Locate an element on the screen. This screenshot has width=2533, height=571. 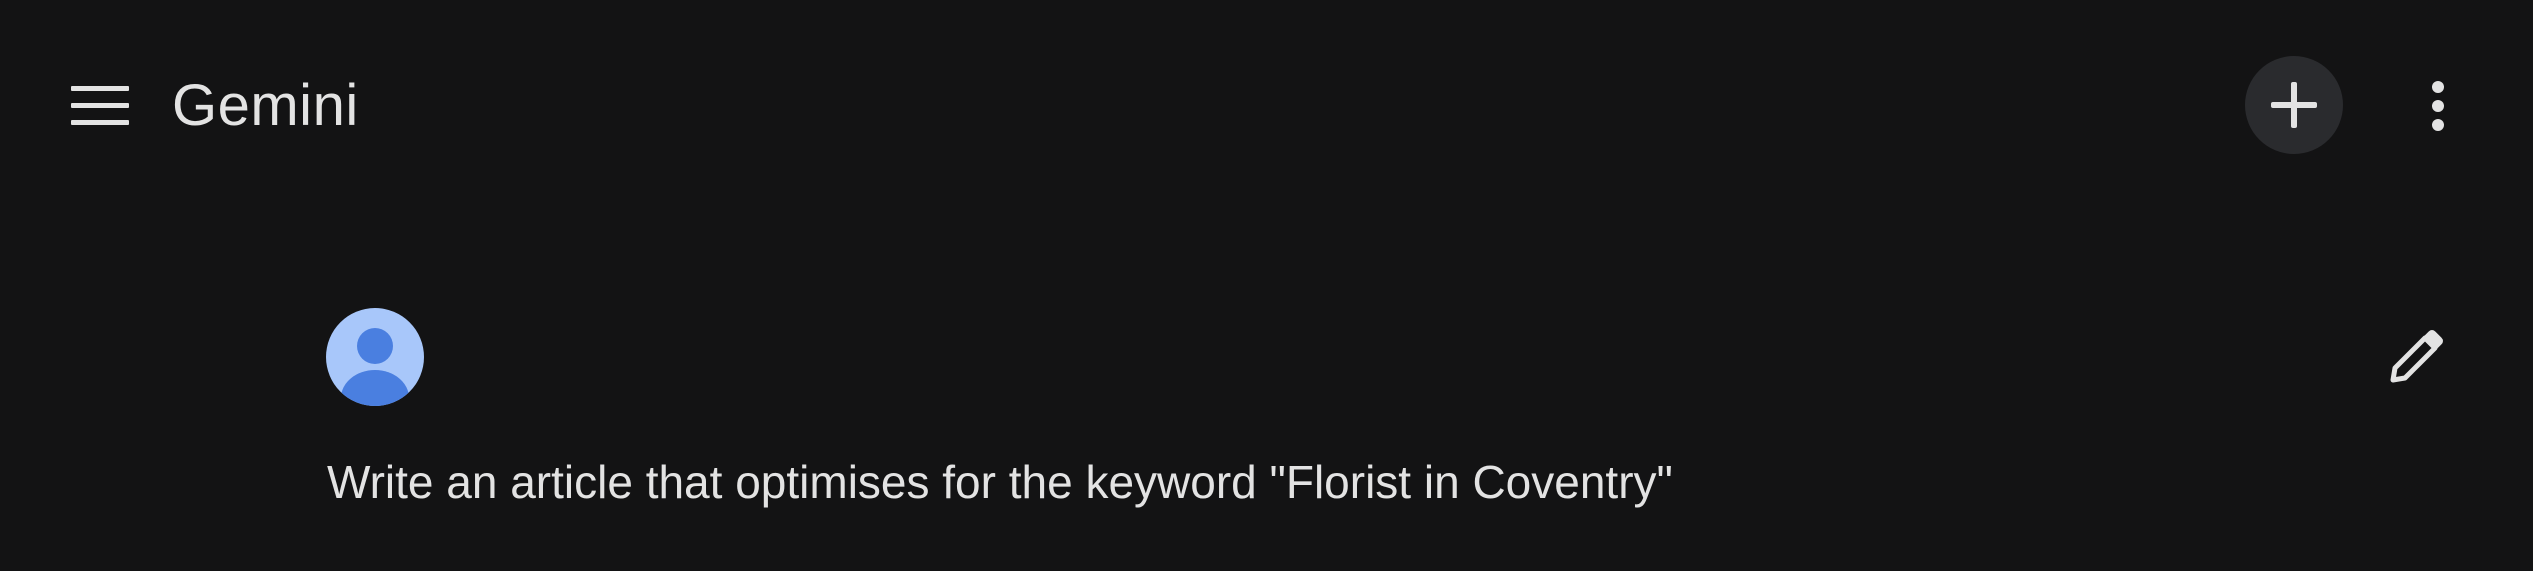
more-options-button is located at coordinates (2438, 106).